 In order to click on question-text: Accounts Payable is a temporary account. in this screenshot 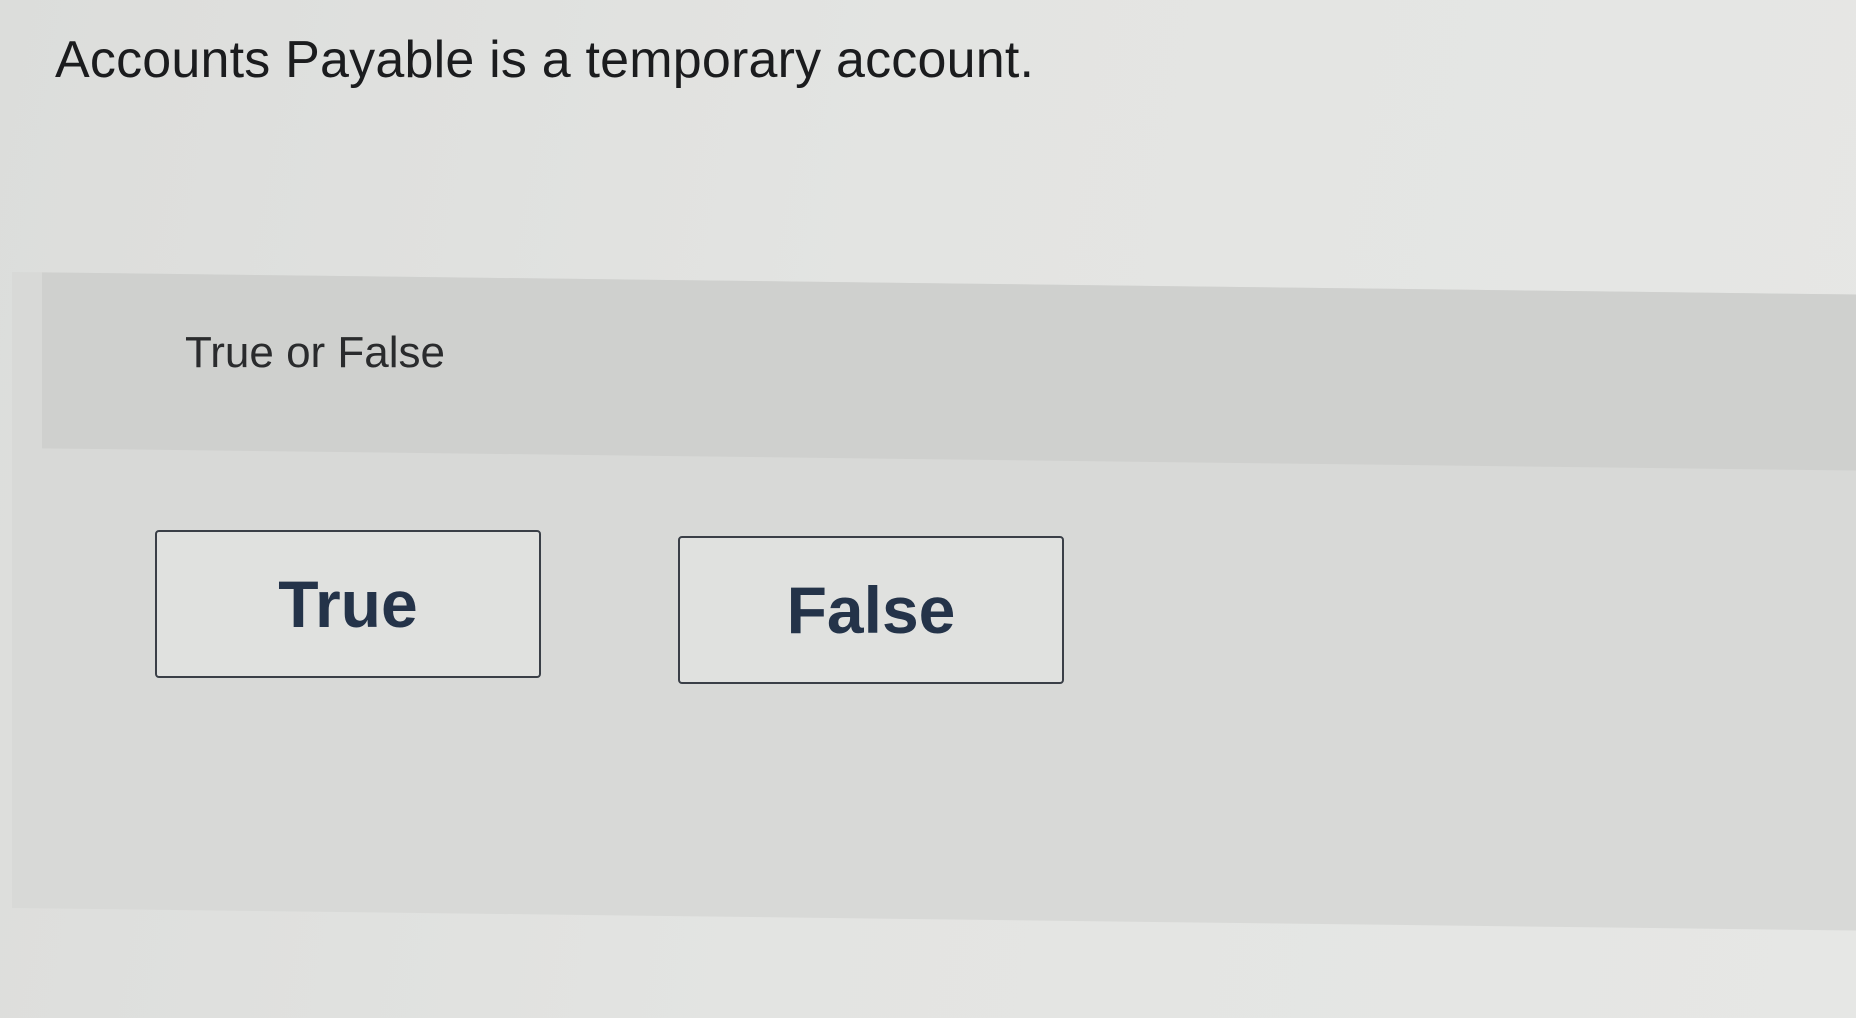, I will do `click(545, 60)`.